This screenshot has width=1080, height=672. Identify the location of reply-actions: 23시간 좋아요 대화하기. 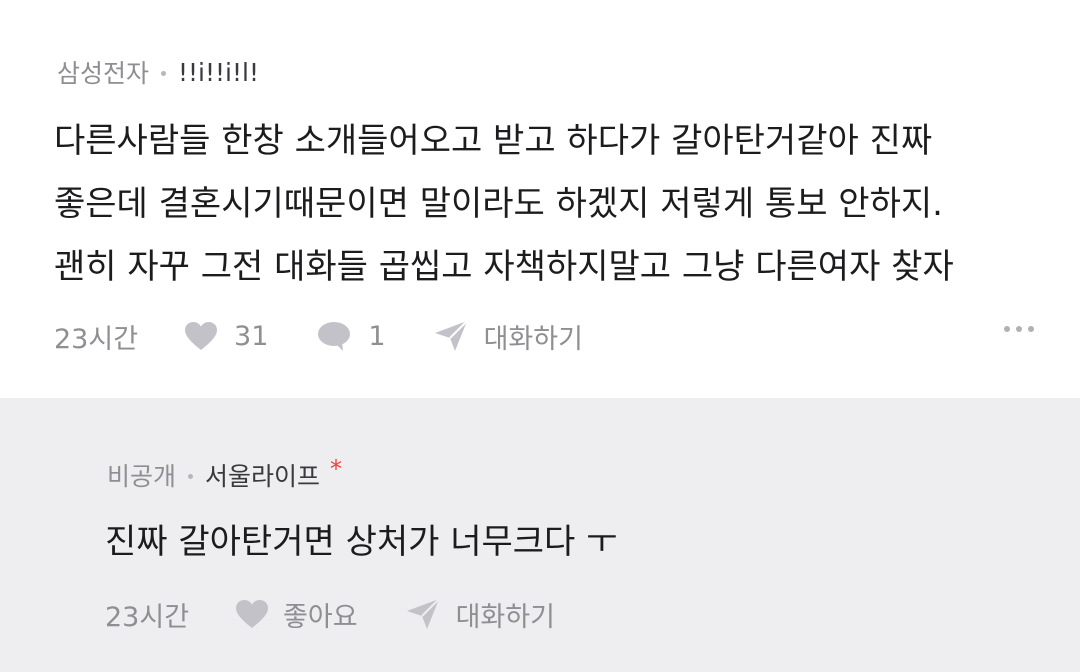
(330, 614).